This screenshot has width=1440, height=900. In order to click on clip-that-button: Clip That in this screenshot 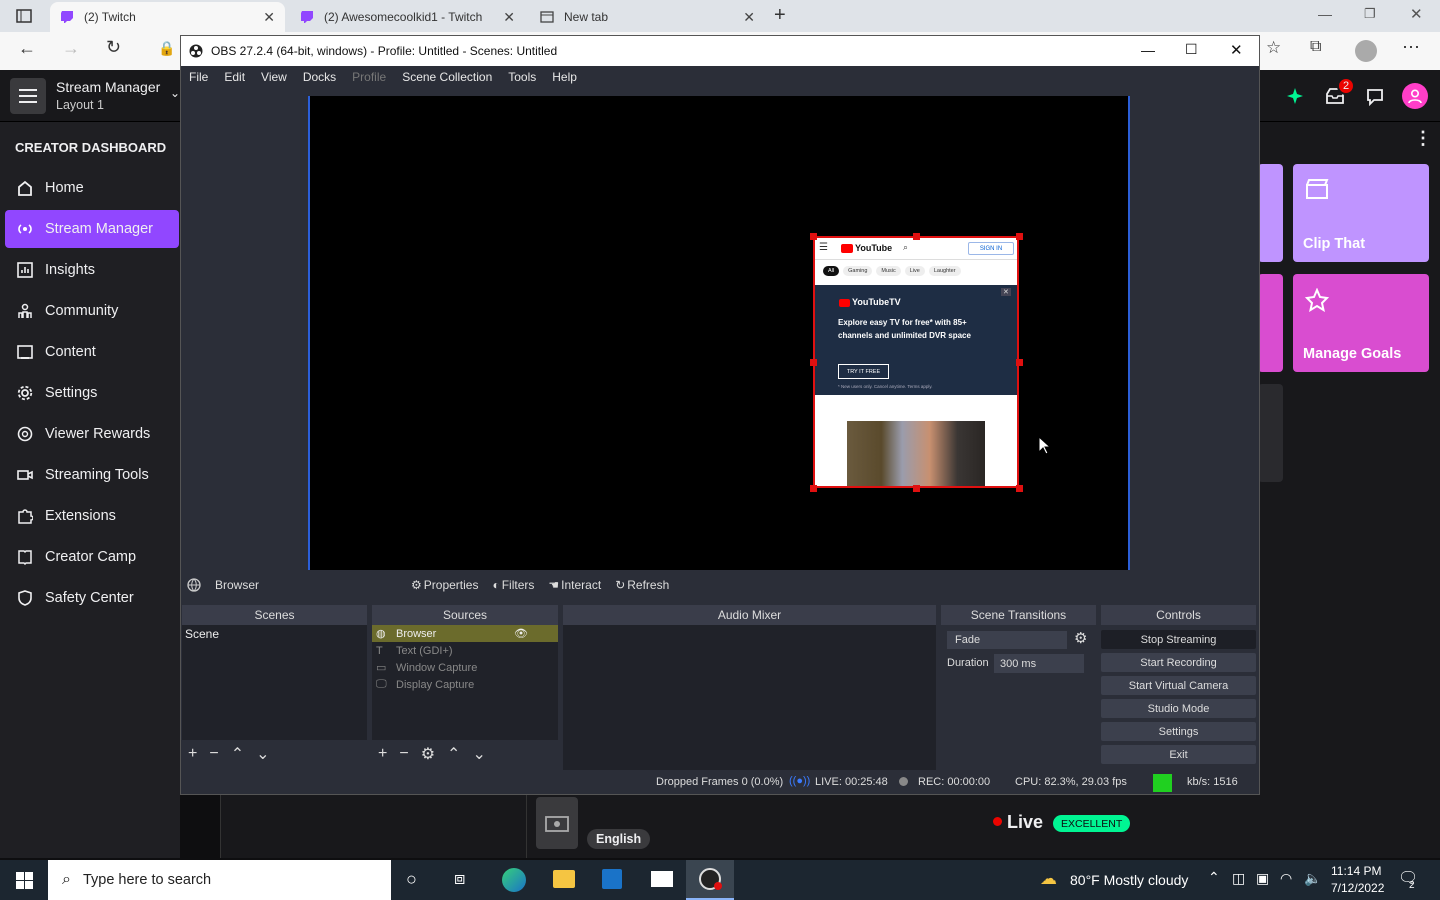, I will do `click(1361, 213)`.